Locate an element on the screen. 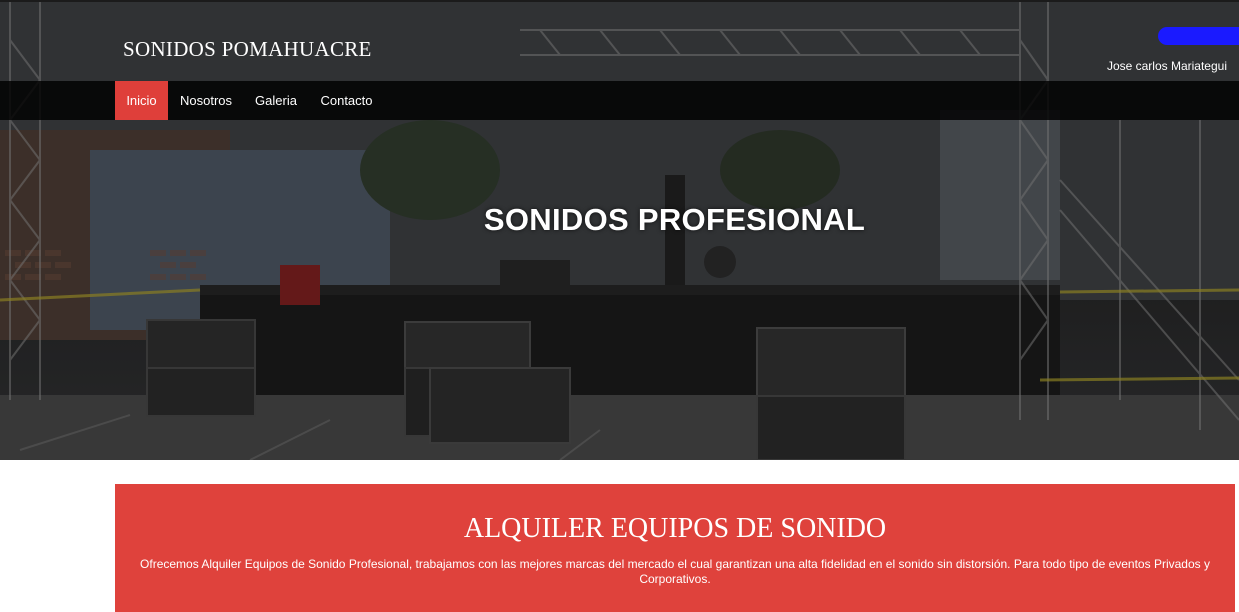 The width and height of the screenshot is (1239, 612). user-avatar-badge is located at coordinates (1198, 36).